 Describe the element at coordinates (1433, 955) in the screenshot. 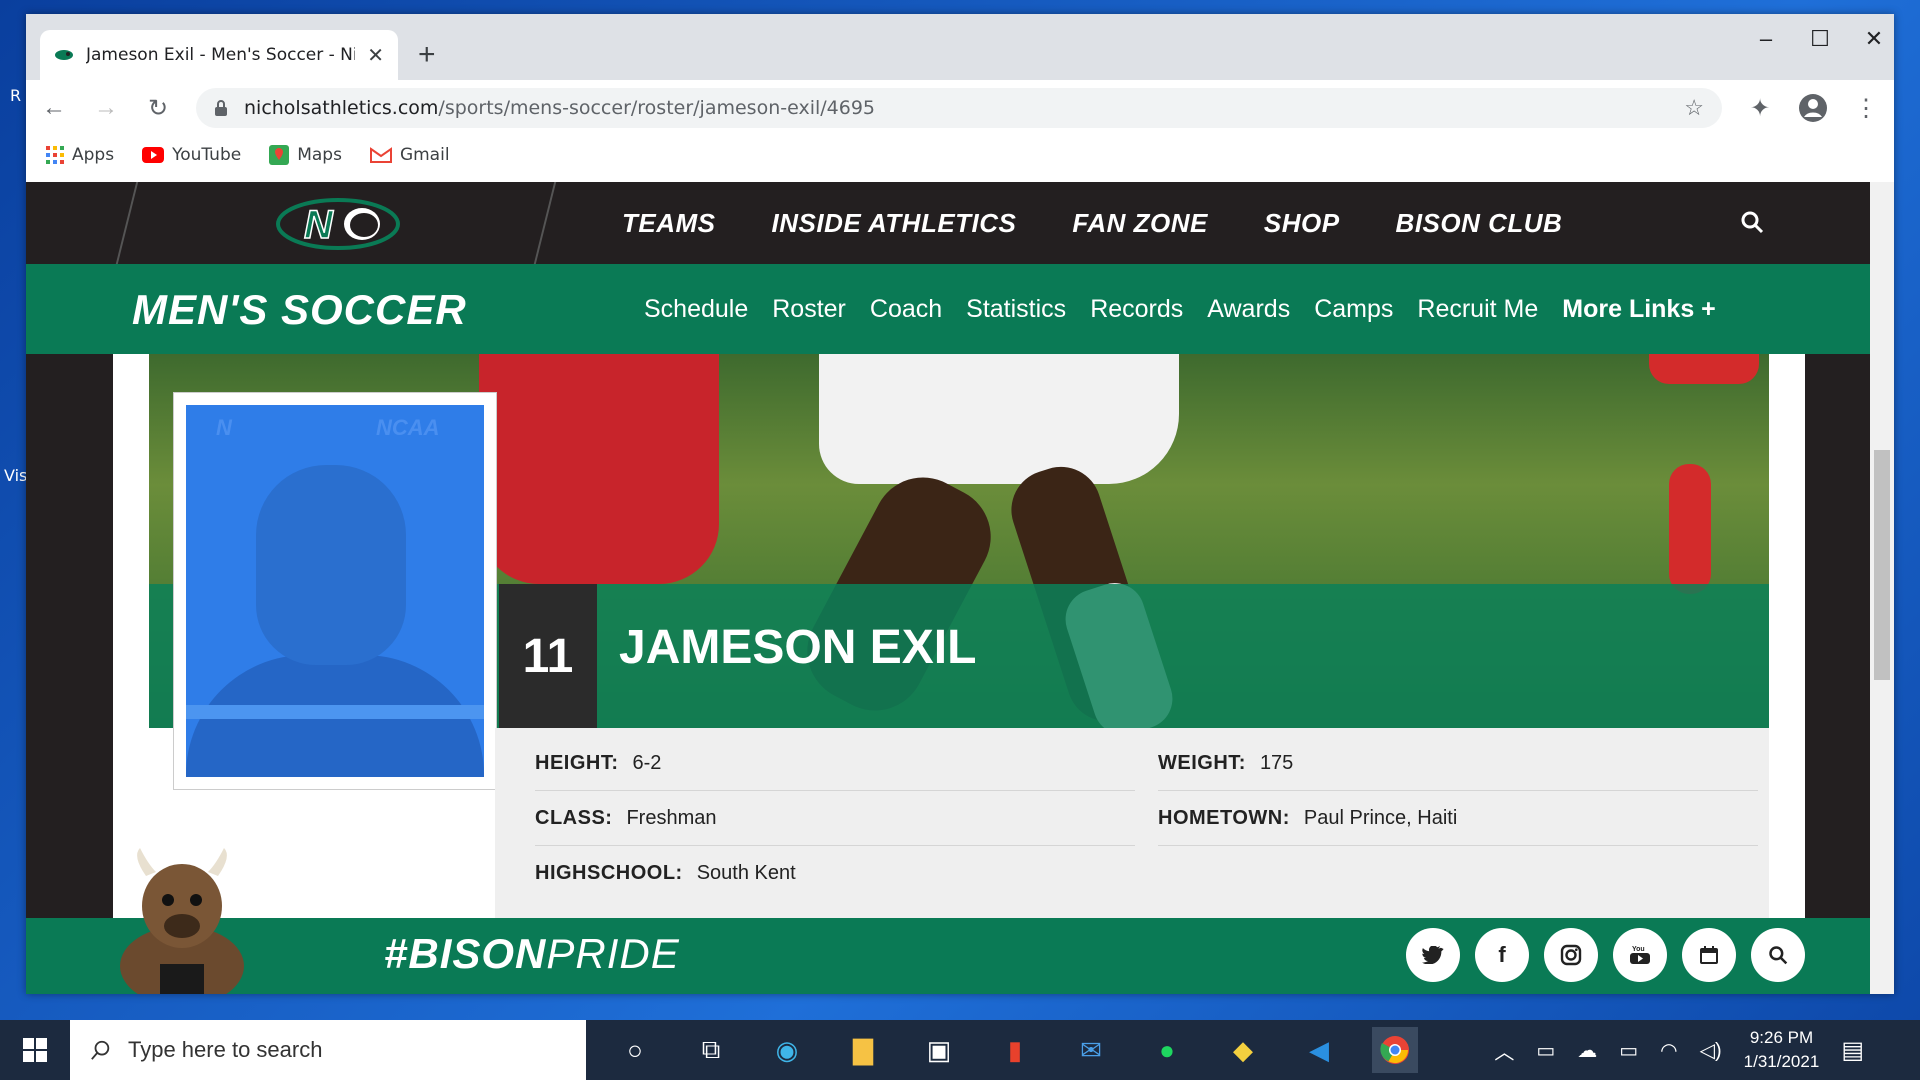

I see `twitter-icon` at that location.